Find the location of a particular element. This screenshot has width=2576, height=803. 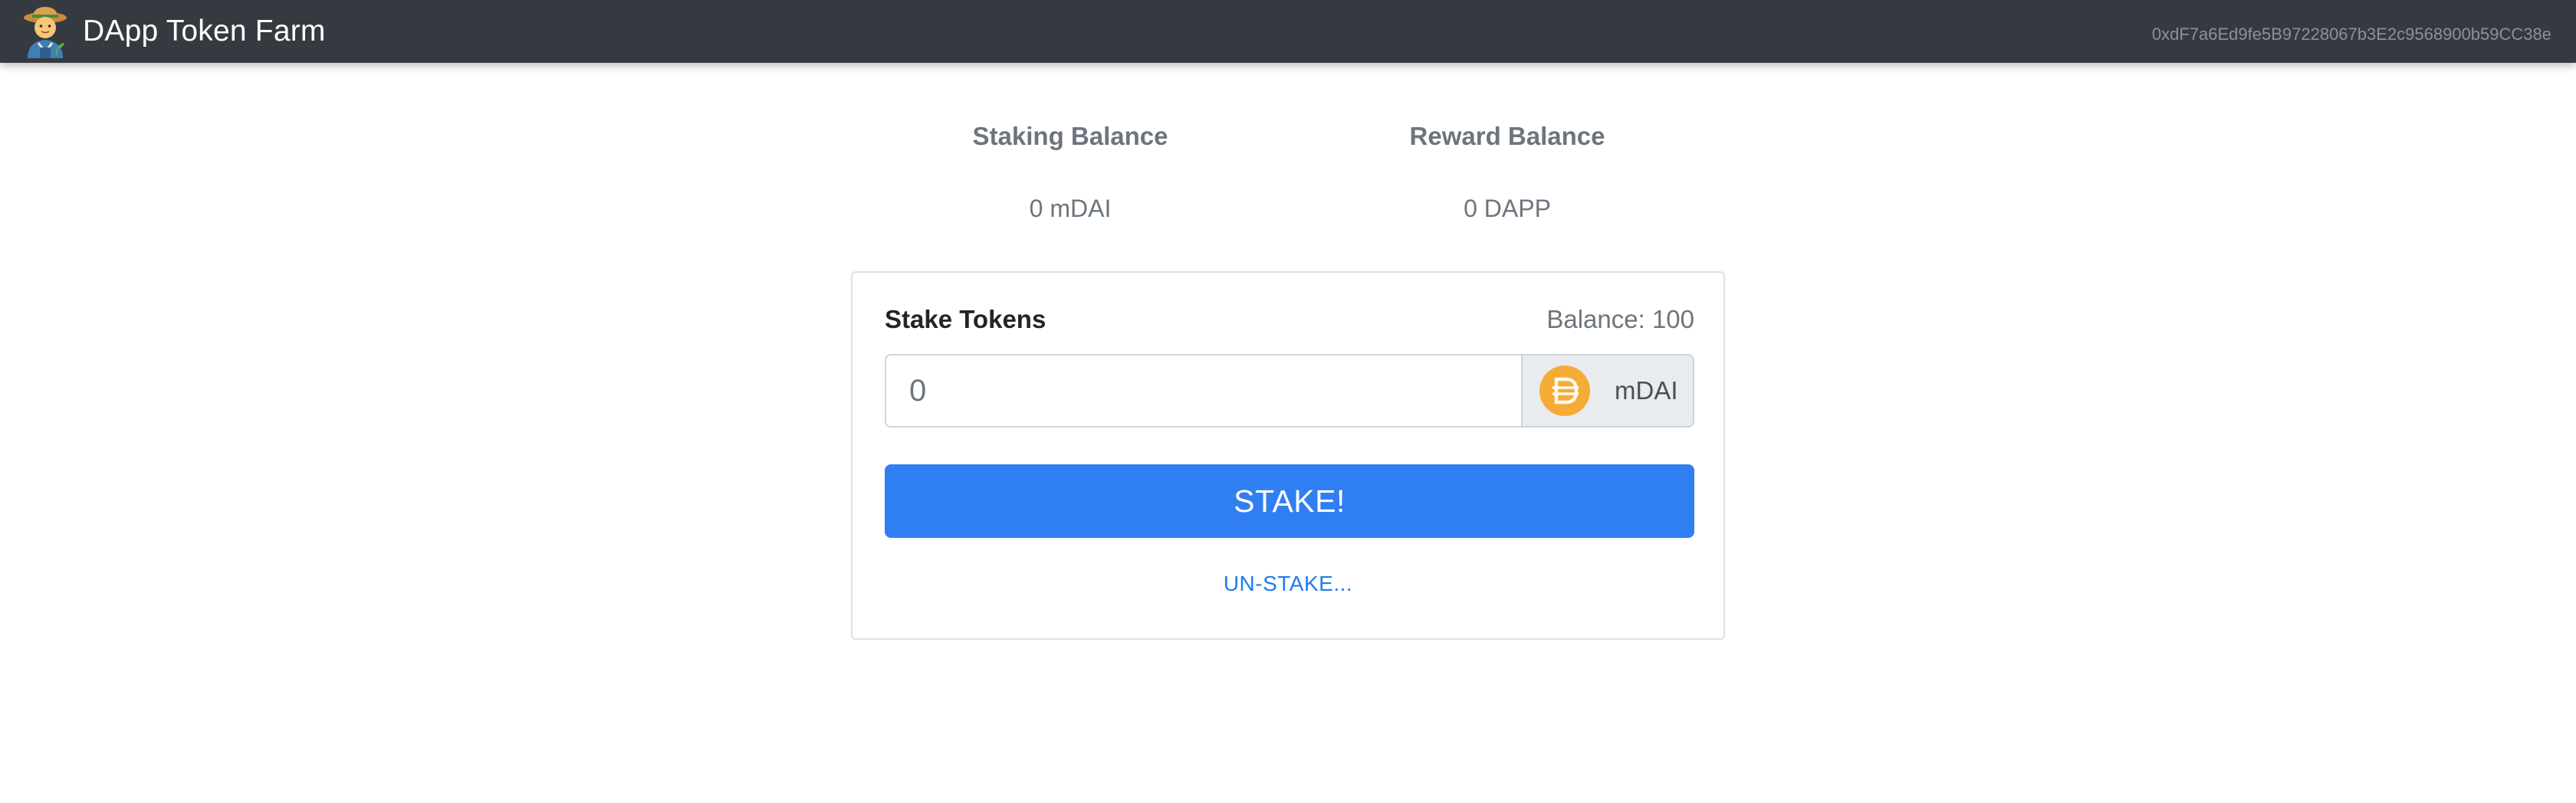

wallet-balance-value: 100 is located at coordinates (1673, 319).